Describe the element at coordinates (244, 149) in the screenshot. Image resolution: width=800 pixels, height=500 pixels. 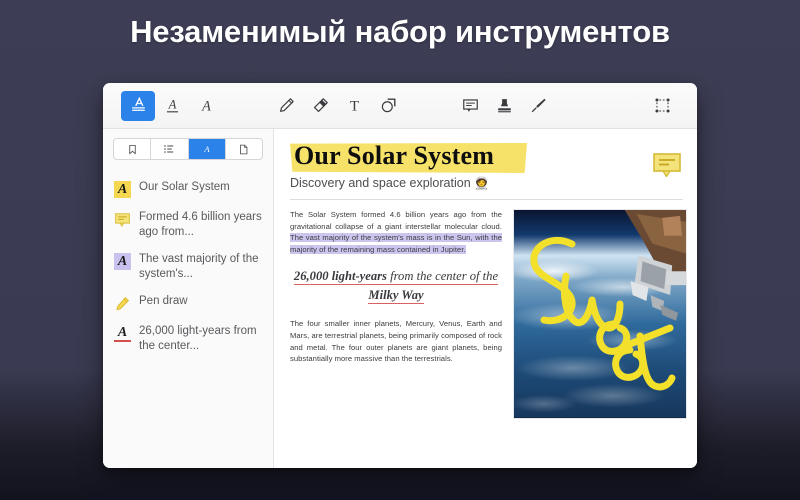
I see `sidebar-tab-pages` at that location.